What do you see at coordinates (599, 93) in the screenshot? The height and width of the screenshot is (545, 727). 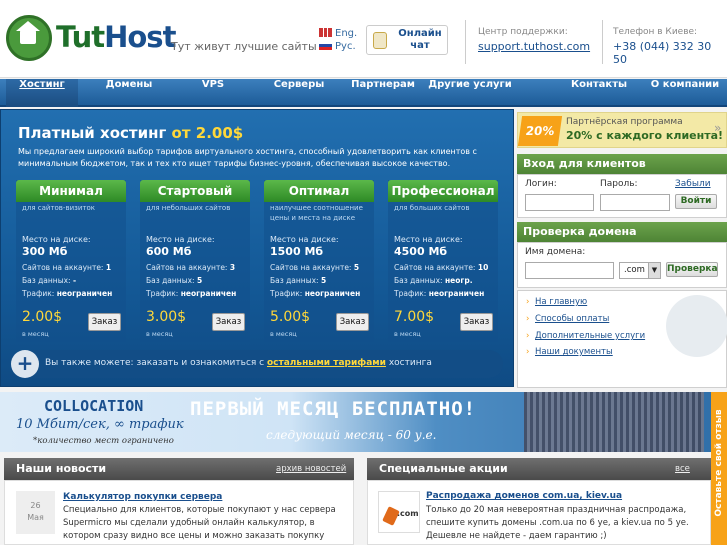 I see `nav-contacts: Контакты` at bounding box center [599, 93].